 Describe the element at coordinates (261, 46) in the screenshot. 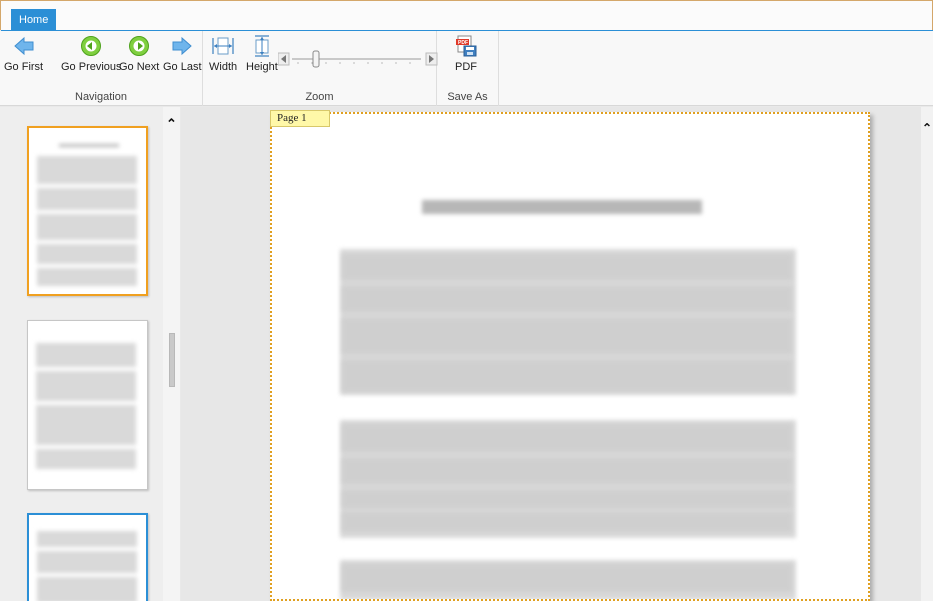

I see `fit-height-icon` at that location.